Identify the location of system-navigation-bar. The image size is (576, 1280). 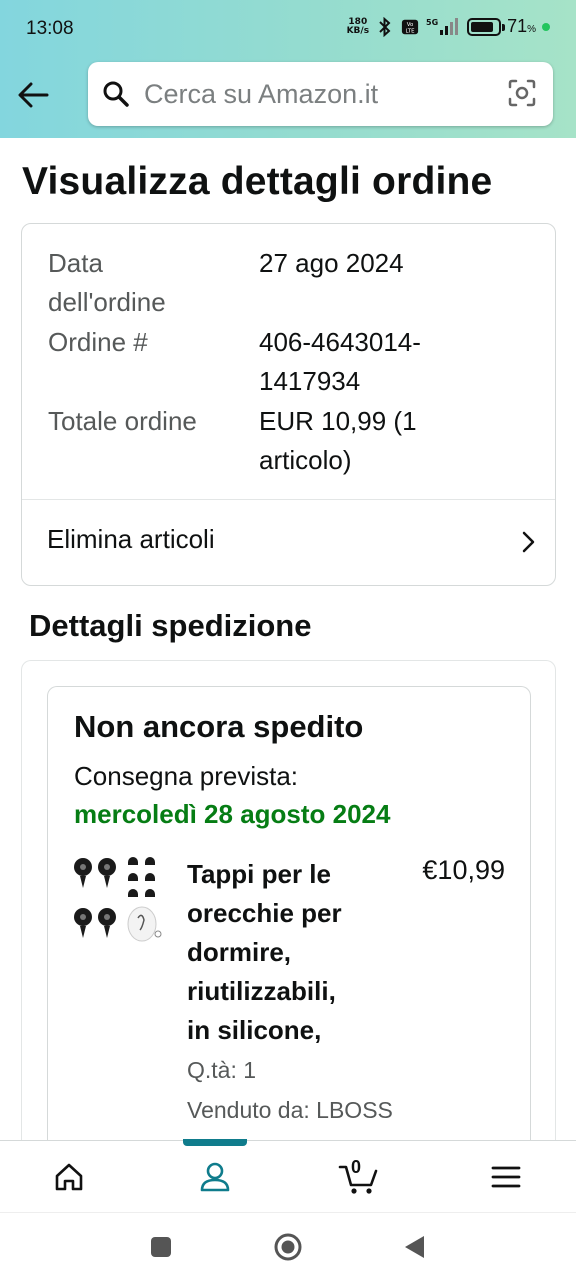
(288, 1246).